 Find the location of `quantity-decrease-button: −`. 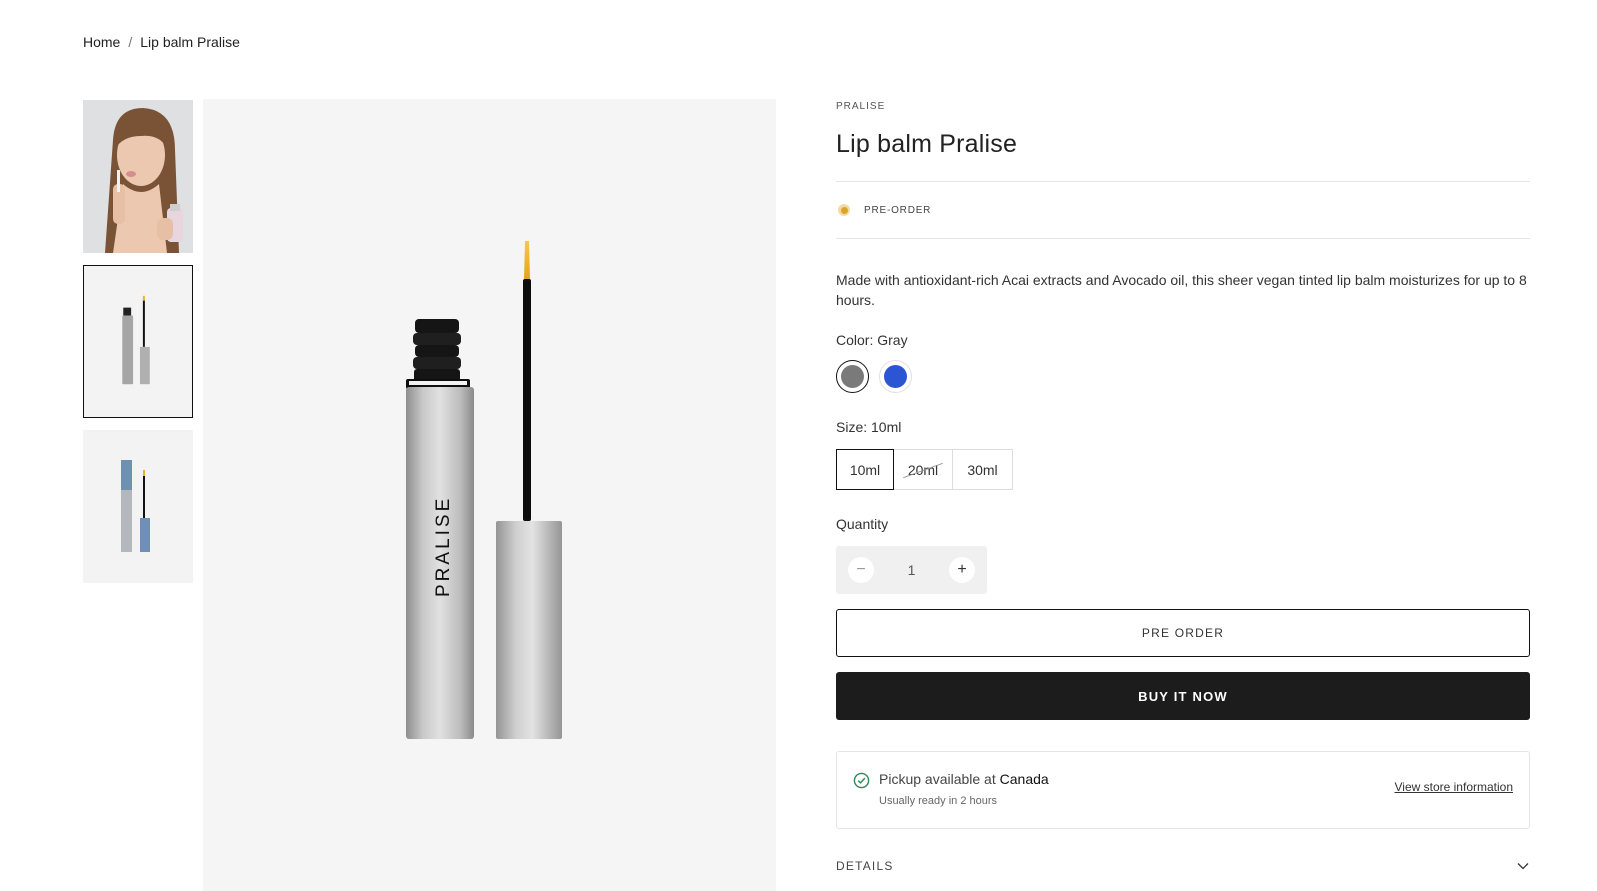

quantity-decrease-button: − is located at coordinates (861, 570).